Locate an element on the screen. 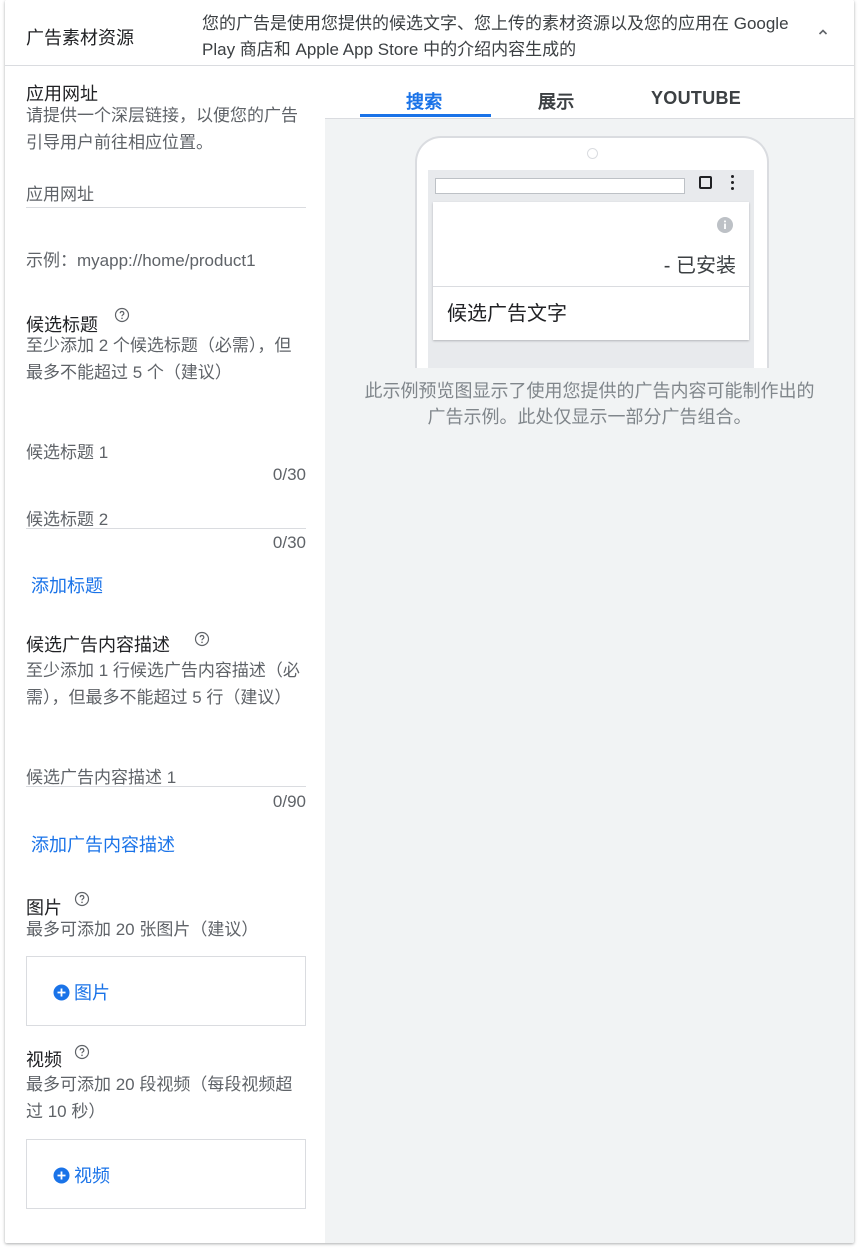 The width and height of the screenshot is (862, 1250). add-image-label: 图片 is located at coordinates (92, 993).